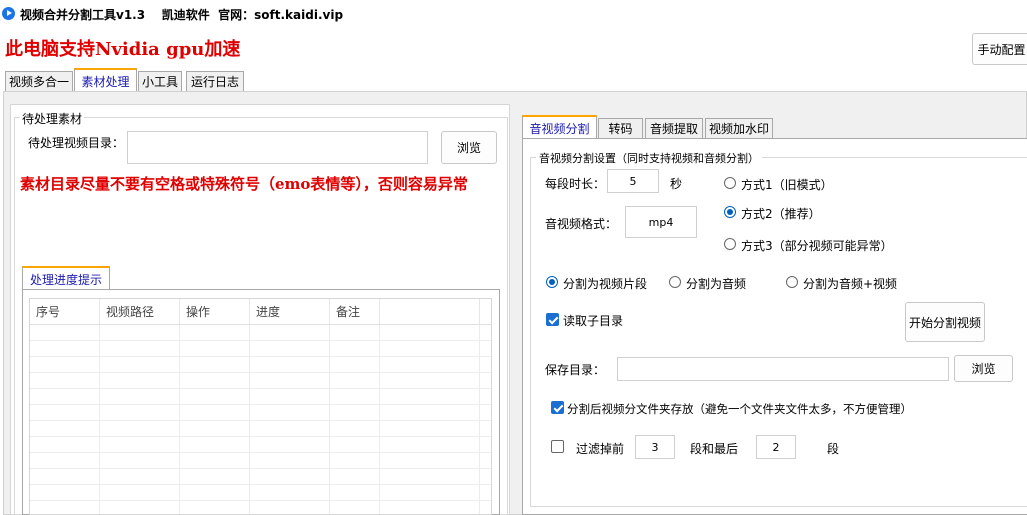  I want to click on manual-config-button: 手动配置, so click(999, 49).